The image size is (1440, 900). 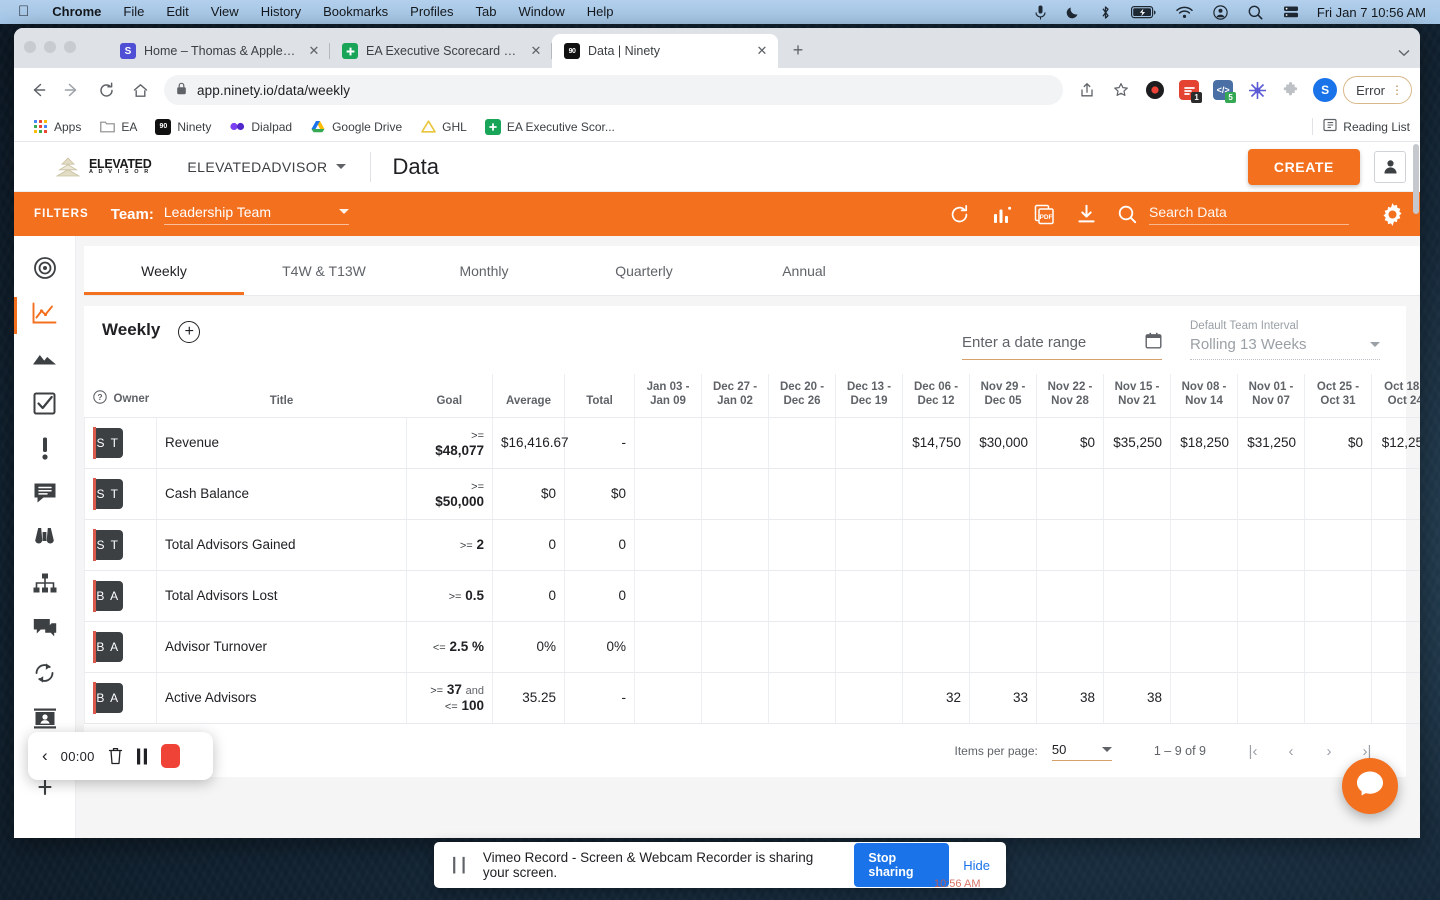 I want to click on gear-icon, so click(x=1392, y=214).